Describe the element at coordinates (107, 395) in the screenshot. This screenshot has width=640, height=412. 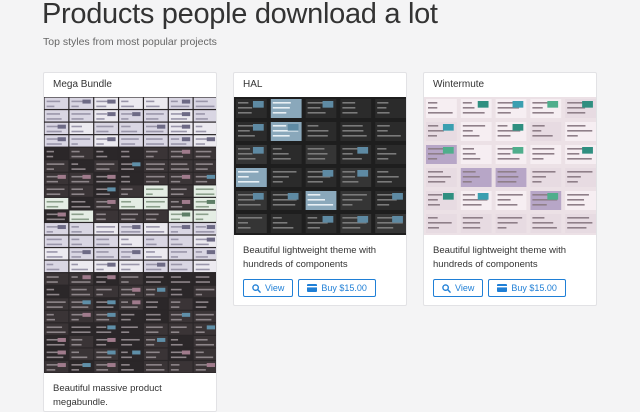
I see `product-description: Beautiful massive product megabundle.` at that location.